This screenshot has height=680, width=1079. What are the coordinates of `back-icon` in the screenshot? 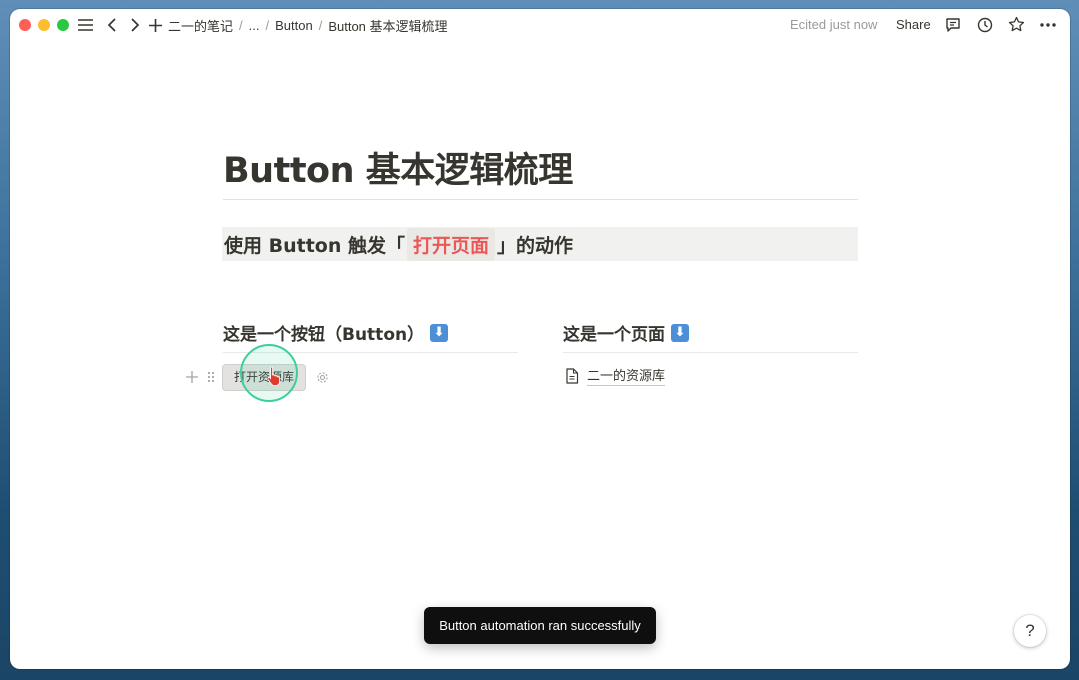 It's located at (112, 25).